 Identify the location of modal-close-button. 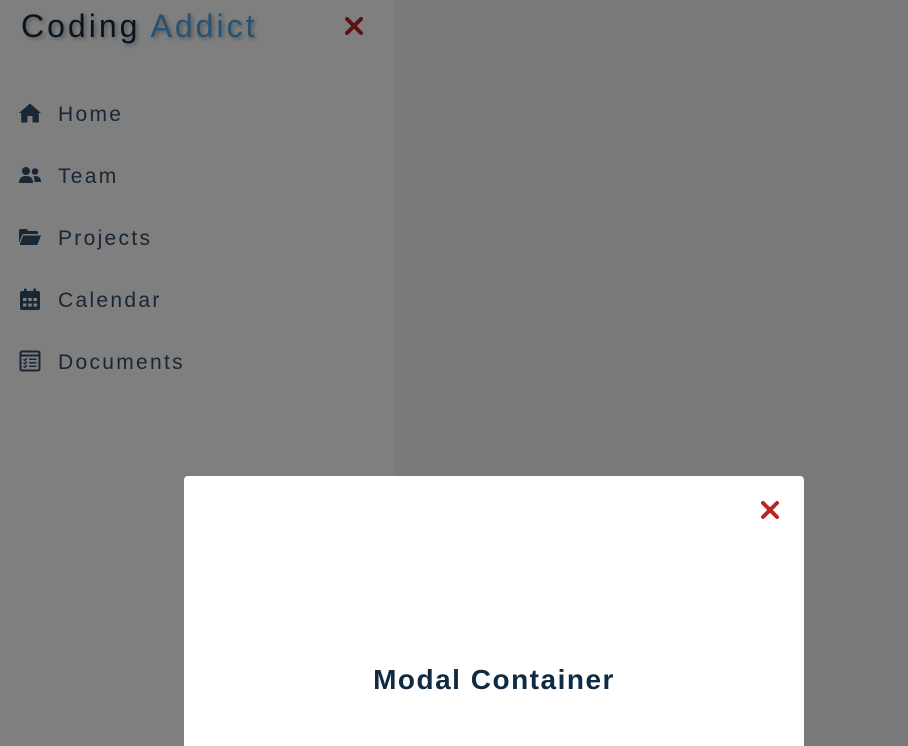
(770, 510).